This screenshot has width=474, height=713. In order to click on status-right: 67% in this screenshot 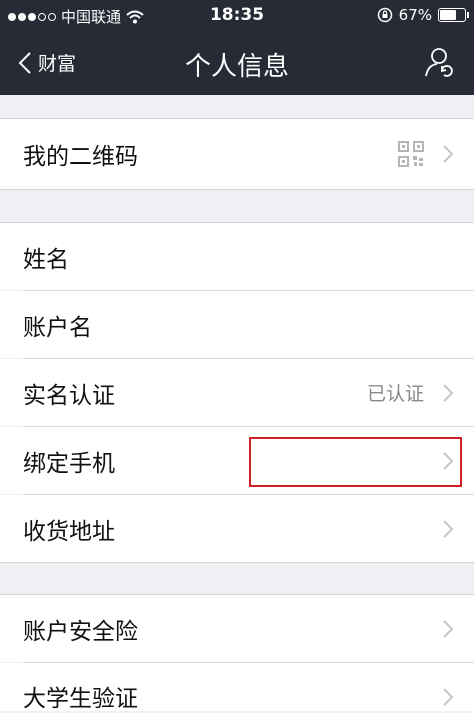, I will do `click(423, 15)`.